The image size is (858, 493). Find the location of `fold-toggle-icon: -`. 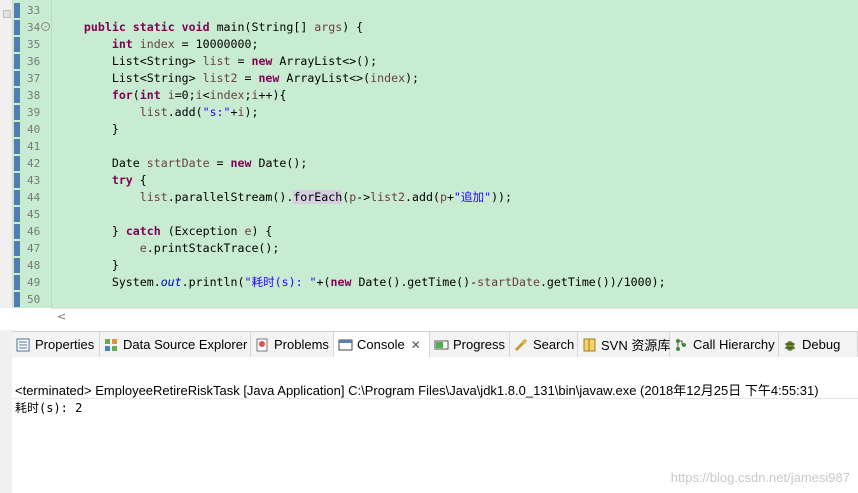

fold-toggle-icon: - is located at coordinates (45, 26).